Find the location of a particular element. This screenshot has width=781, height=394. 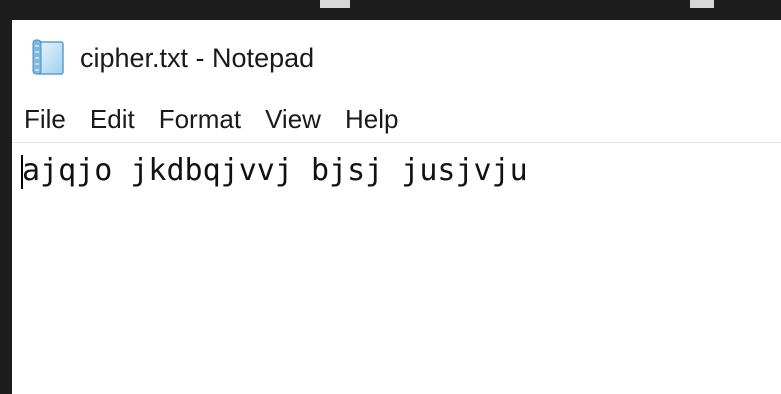

menu-edit: Edit is located at coordinates (112, 119).